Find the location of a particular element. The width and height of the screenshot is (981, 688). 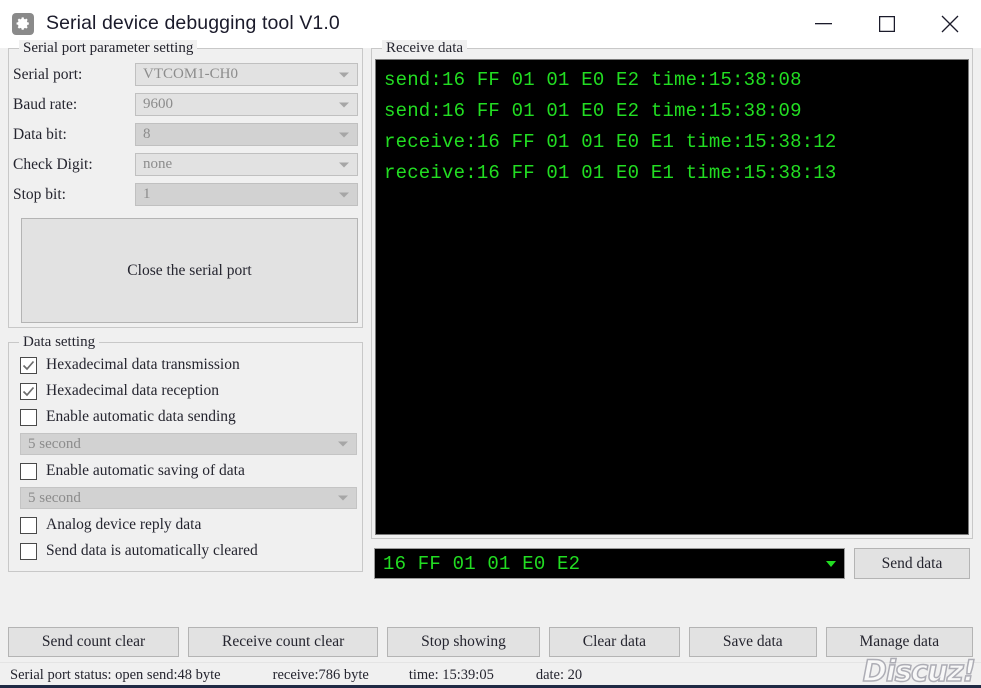

receive-data-group-title: Receive data is located at coordinates (425, 48).